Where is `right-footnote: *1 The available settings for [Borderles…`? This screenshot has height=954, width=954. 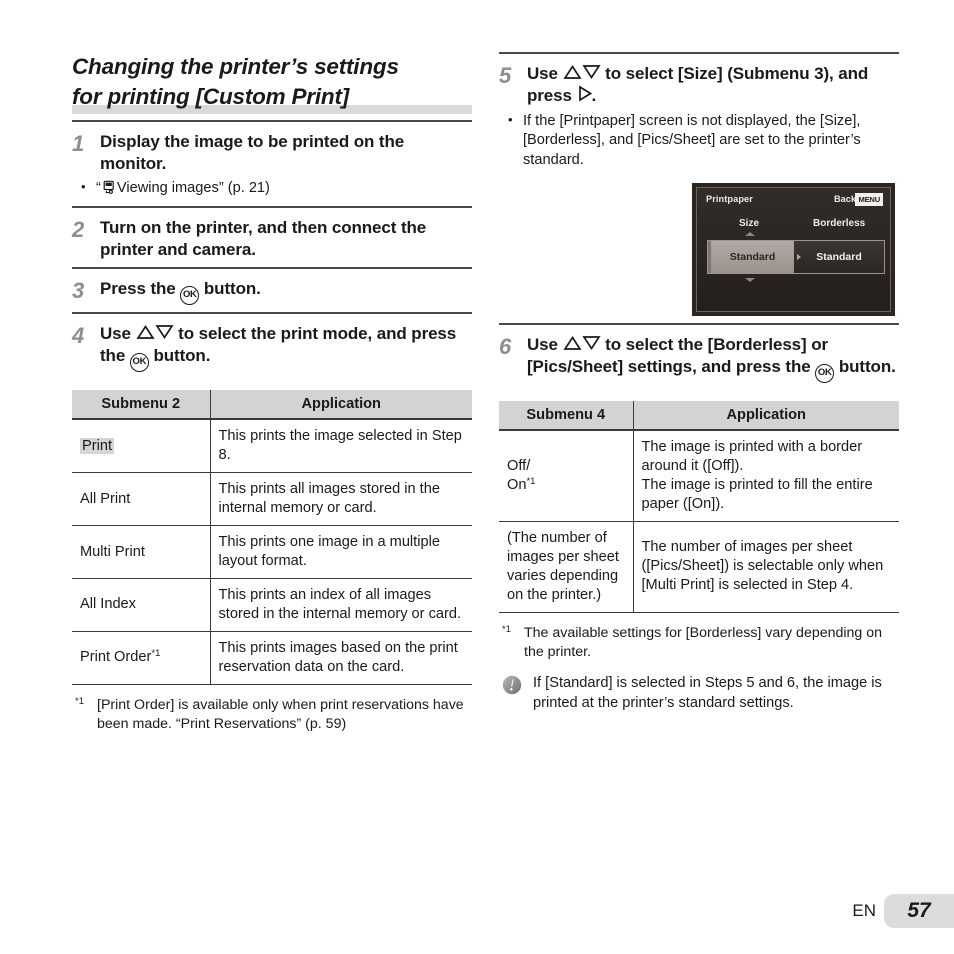
right-footnote: *1 The available settings for [Borderles… is located at coordinates (699, 643).